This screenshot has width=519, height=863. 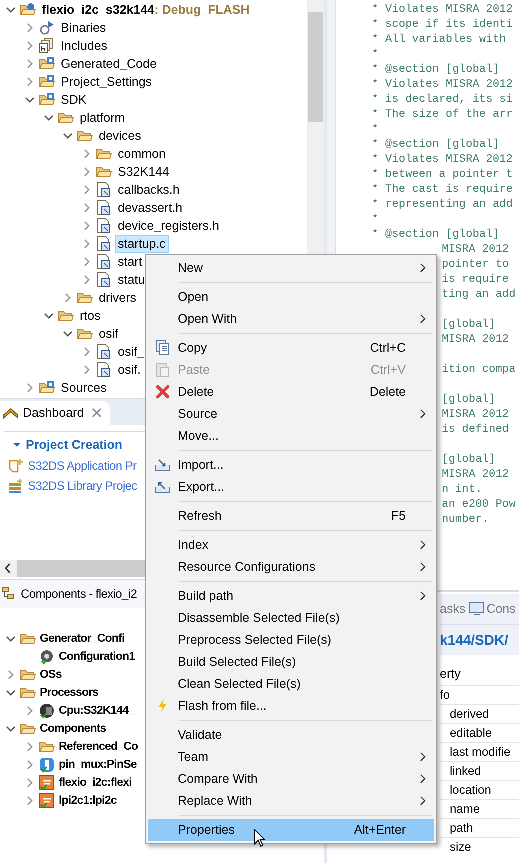 What do you see at coordinates (445, 695) in the screenshot?
I see `property-group: fo` at bounding box center [445, 695].